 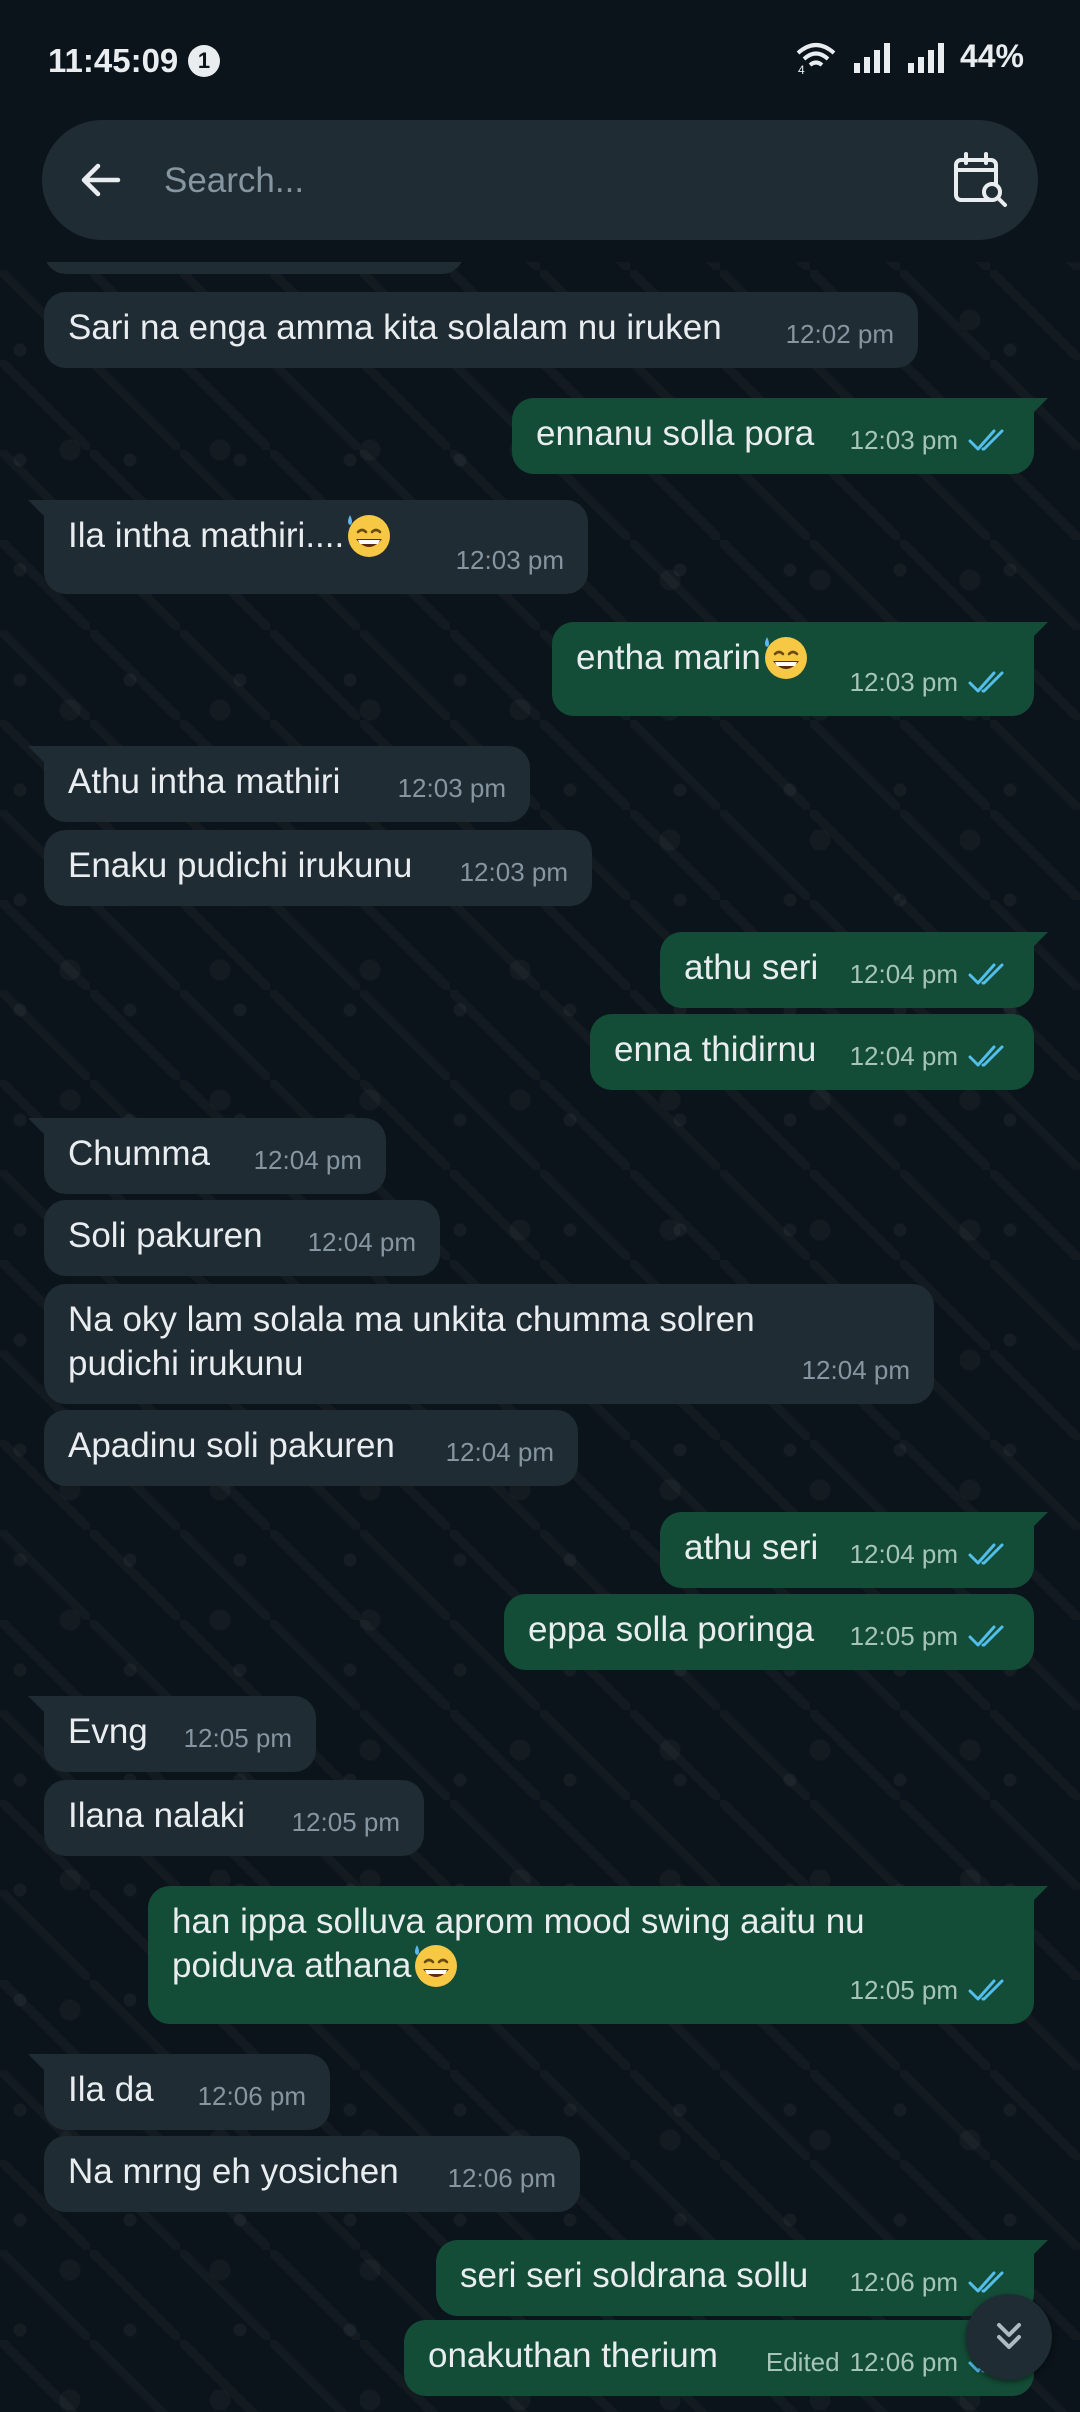 I want to click on message-text: Athu intha mathiri, so click(x=204, y=781).